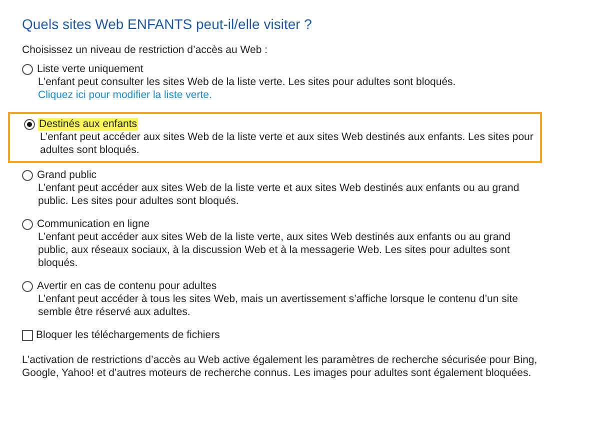 The width and height of the screenshot is (600, 428). I want to click on option-label: Grand public, so click(67, 175).